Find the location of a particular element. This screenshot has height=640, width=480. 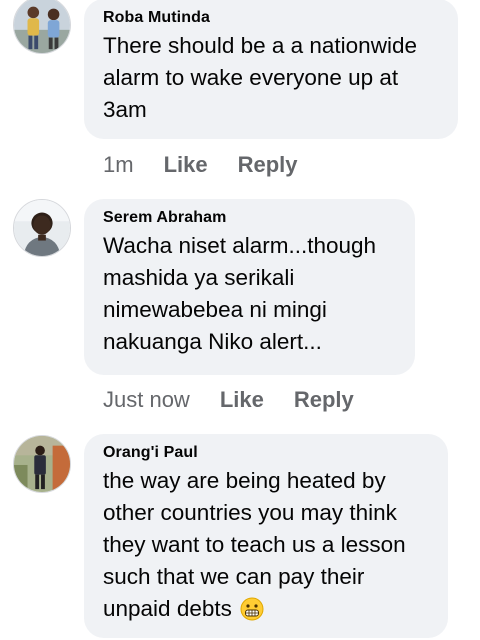

grimacing-face-emoji-icon is located at coordinates (252, 609).